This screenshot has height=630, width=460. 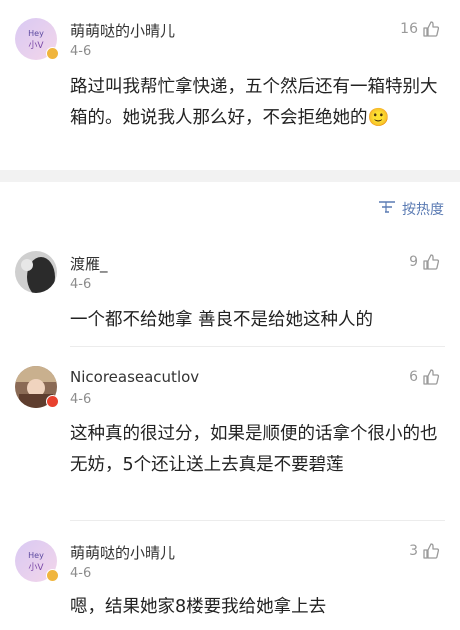 I want to click on like-count: 3, so click(x=413, y=551).